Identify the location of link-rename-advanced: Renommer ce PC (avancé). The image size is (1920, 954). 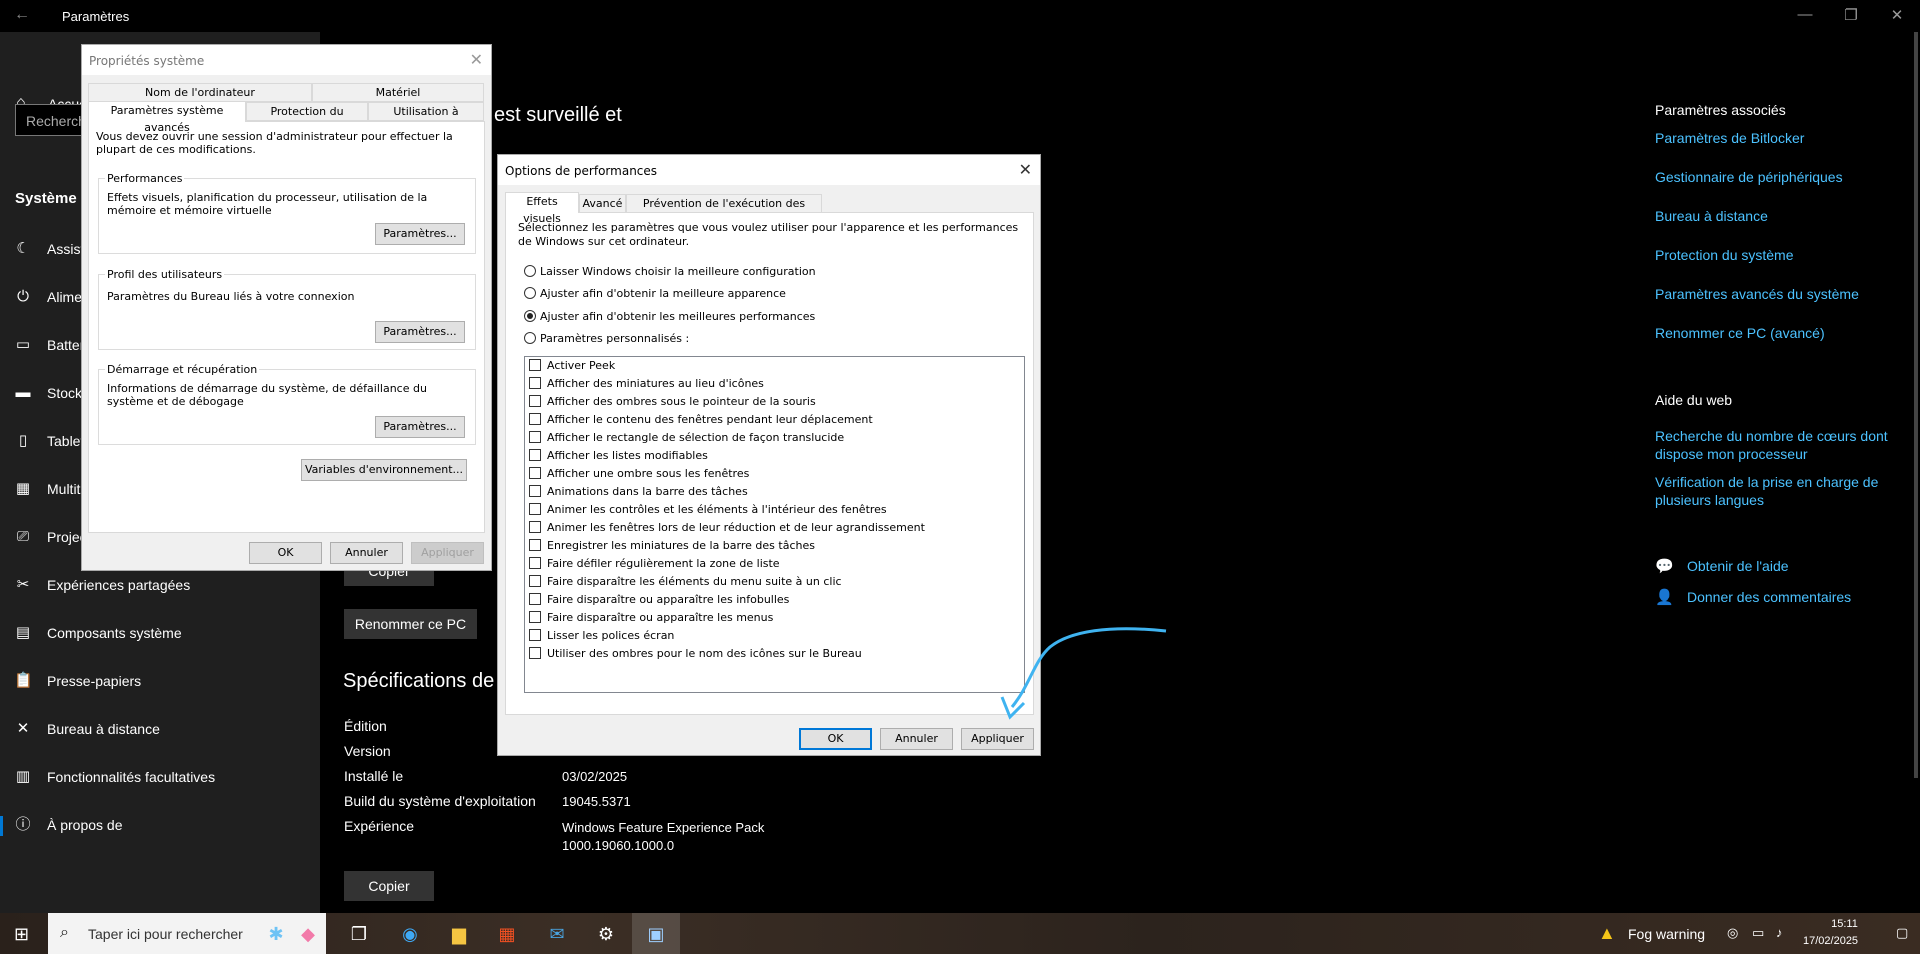
(1740, 333).